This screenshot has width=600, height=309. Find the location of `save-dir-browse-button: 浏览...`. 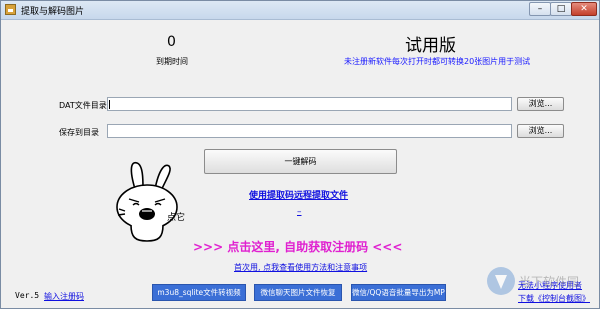

save-dir-browse-button: 浏览... is located at coordinates (540, 131).